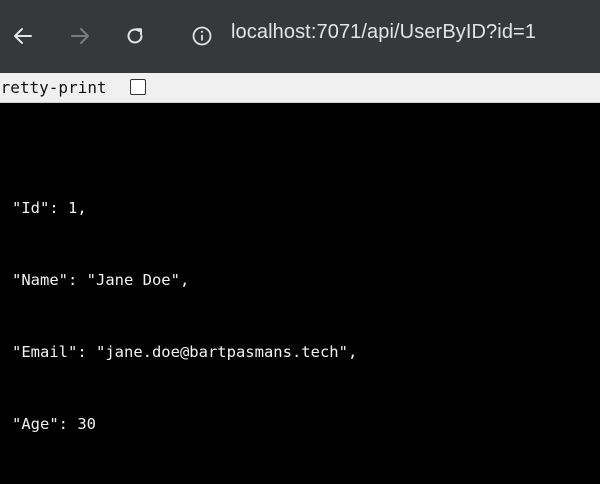 Image resolution: width=600 pixels, height=484 pixels. I want to click on reload-icon, so click(135, 36).